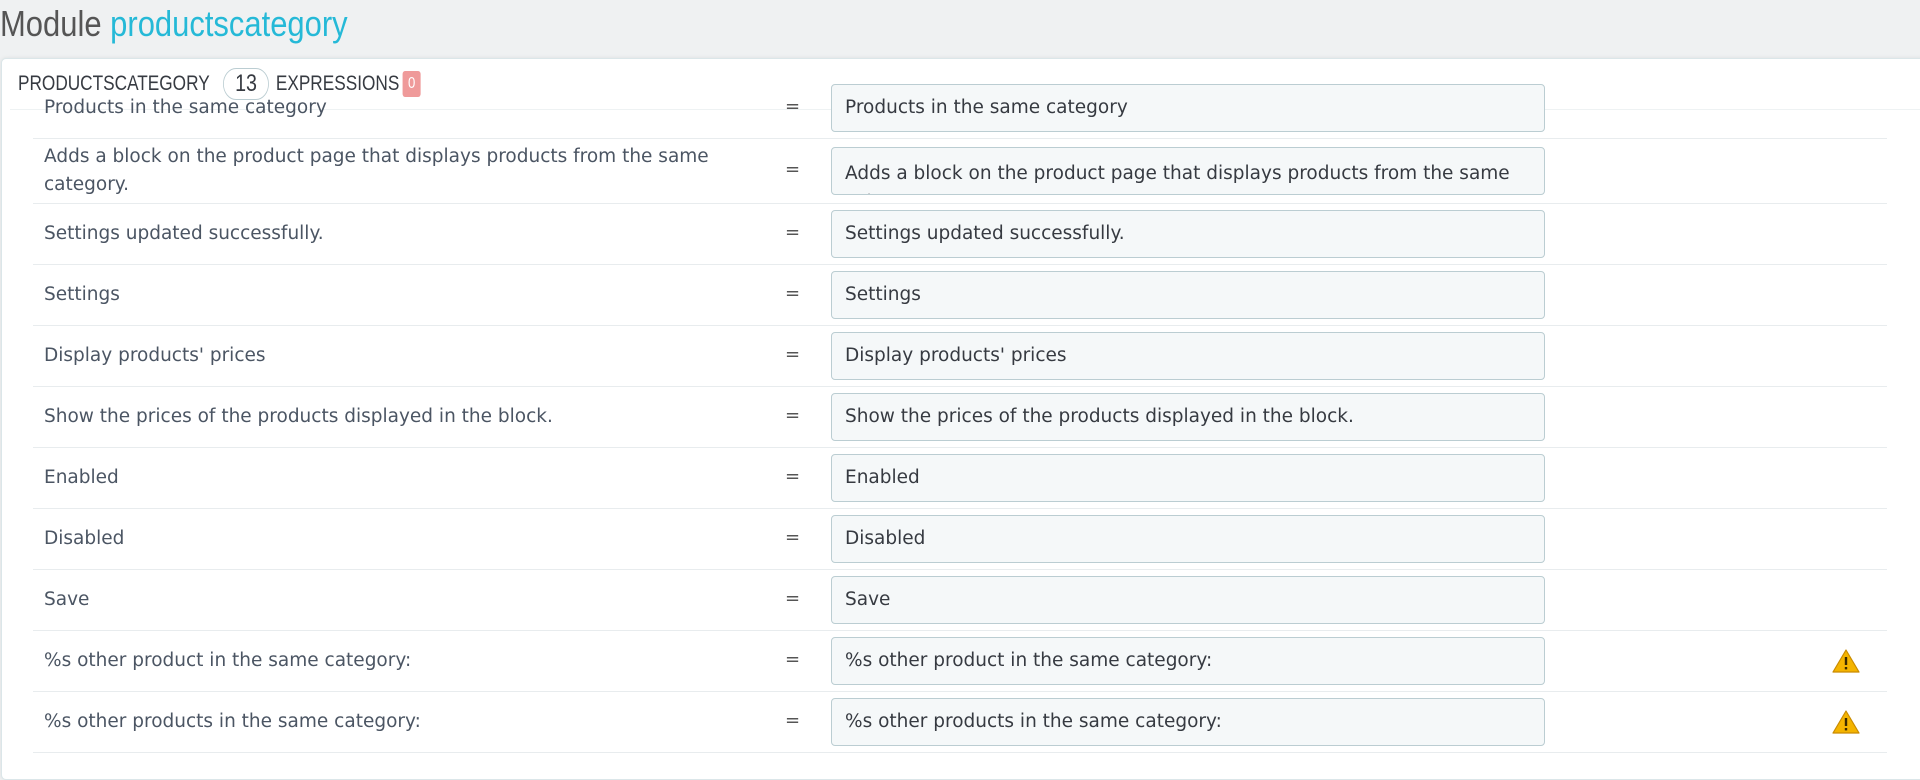  I want to click on translation-row: Settings = Settings, so click(960, 295).